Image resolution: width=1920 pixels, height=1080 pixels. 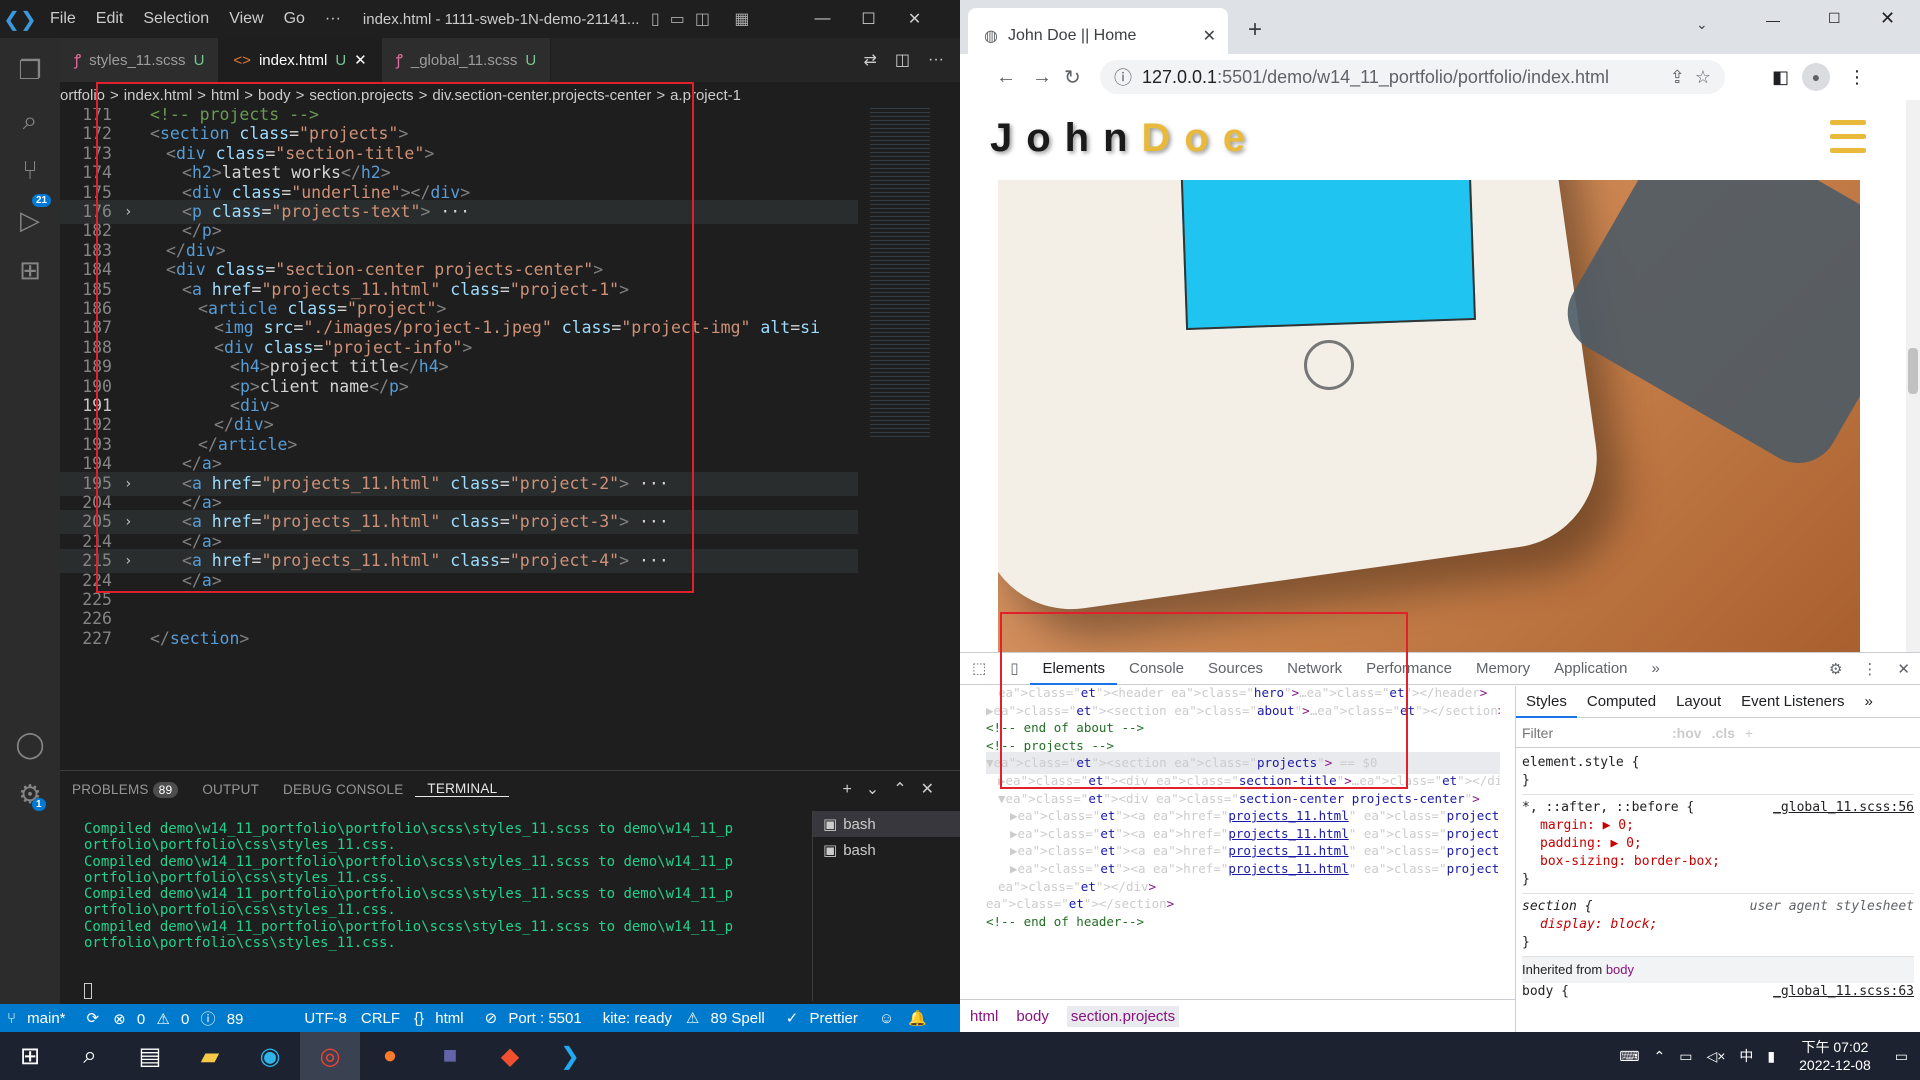 What do you see at coordinates (93, 1018) in the screenshot?
I see `sync-icon: ⟳` at bounding box center [93, 1018].